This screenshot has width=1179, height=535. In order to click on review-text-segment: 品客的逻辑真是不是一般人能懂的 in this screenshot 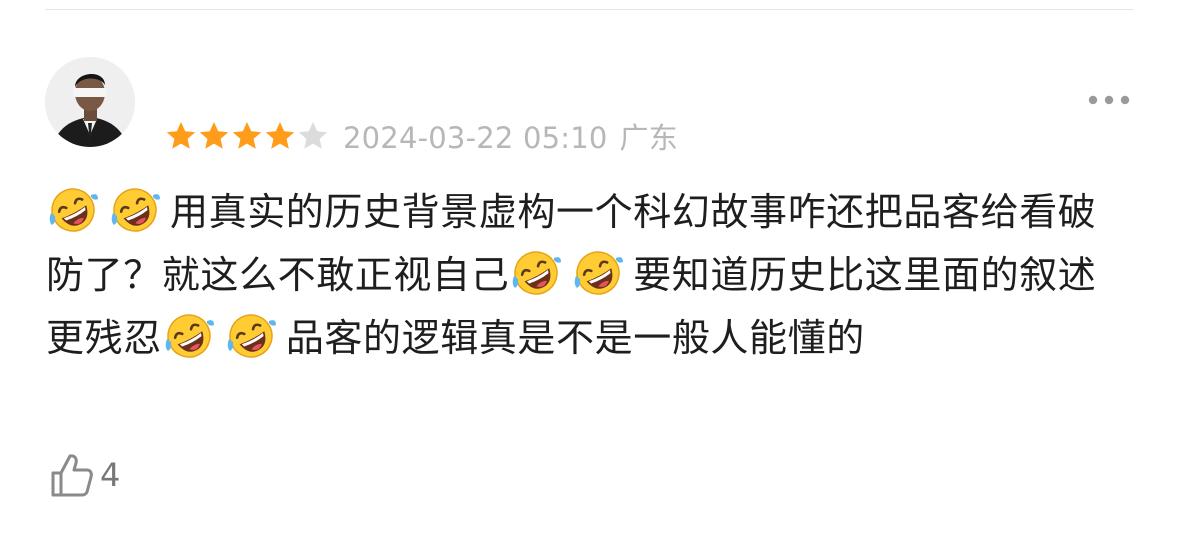, I will do `click(575, 338)`.